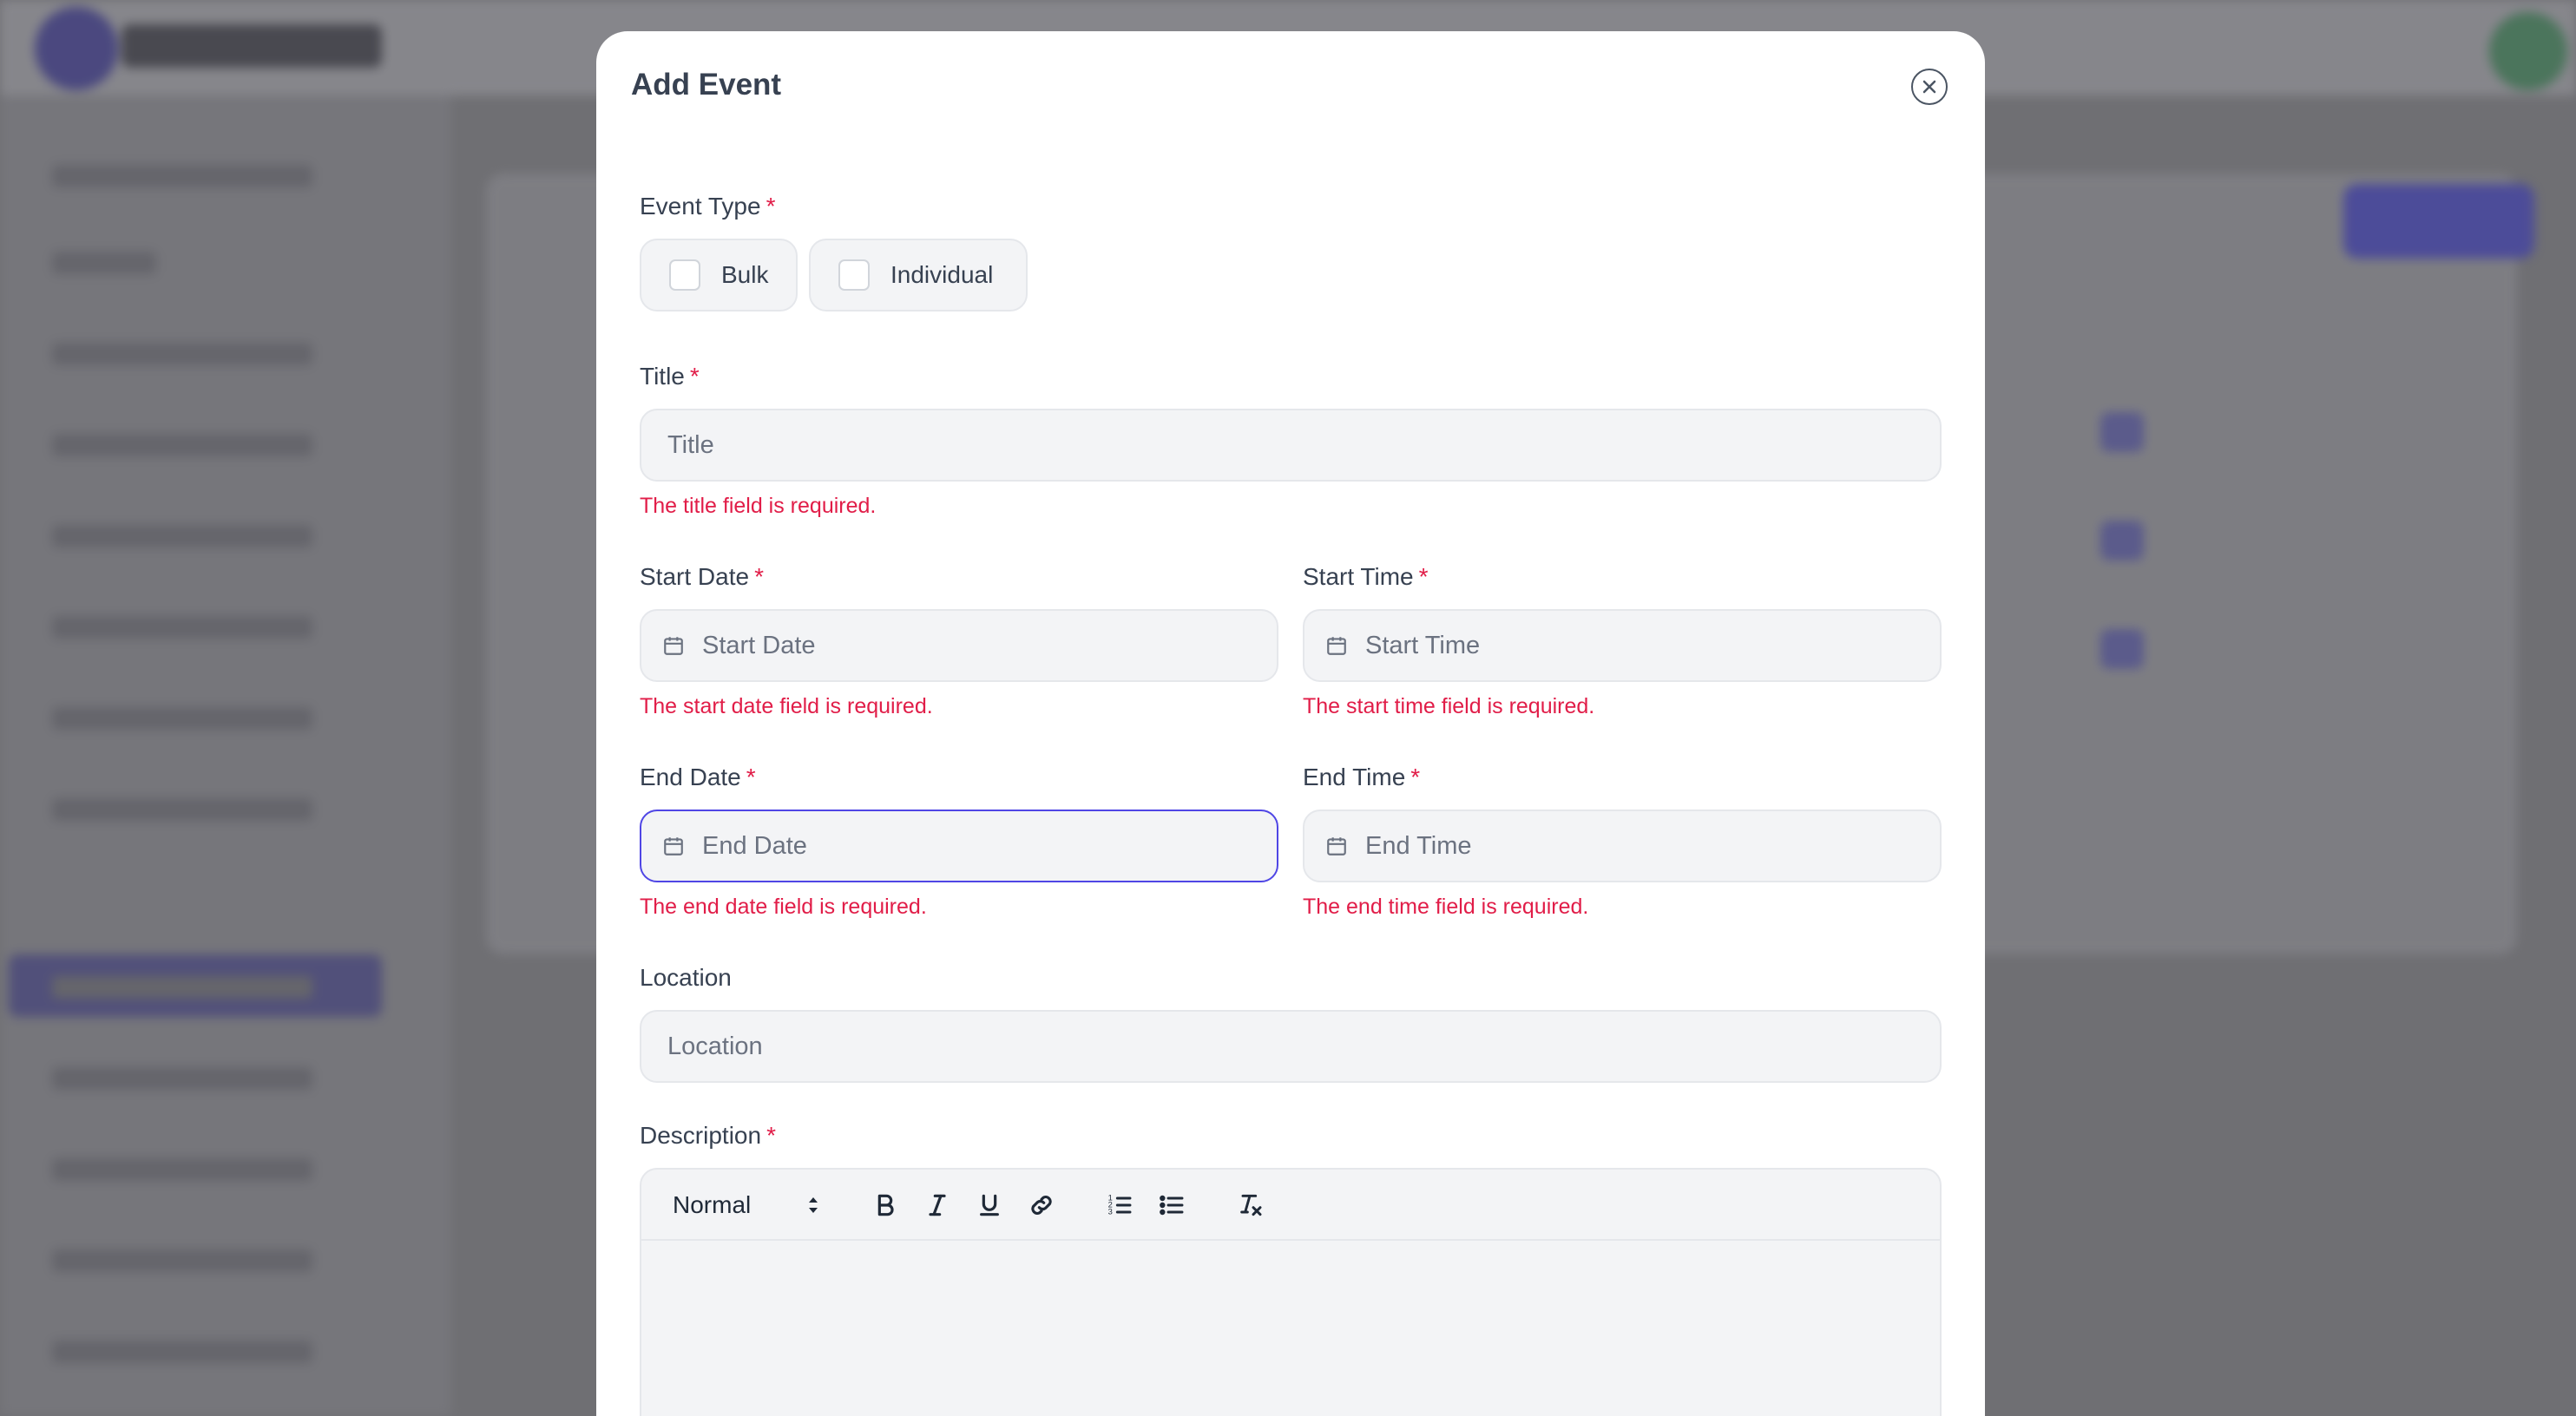  I want to click on start-date-field, so click(959, 646).